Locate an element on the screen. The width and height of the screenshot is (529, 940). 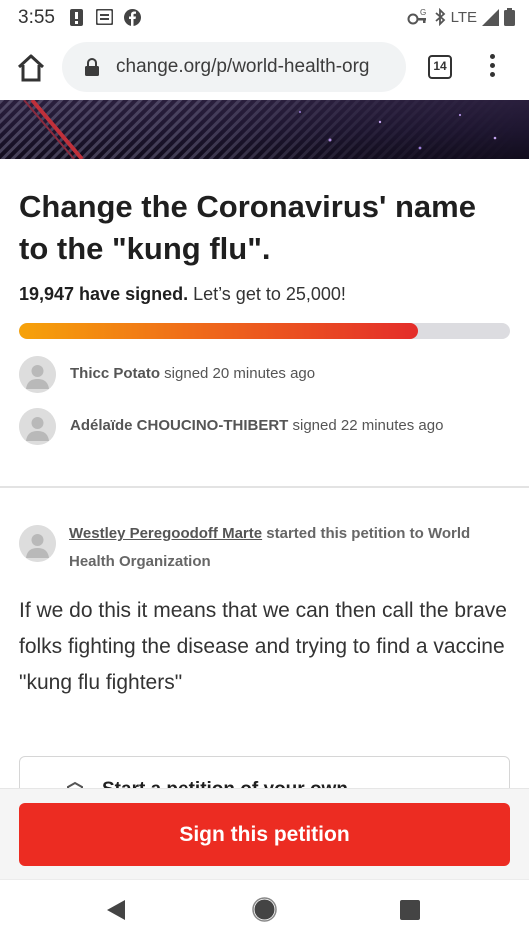
signature-summary: 19,947 have signed. Let’s get to 25,000! is located at coordinates (182, 294).